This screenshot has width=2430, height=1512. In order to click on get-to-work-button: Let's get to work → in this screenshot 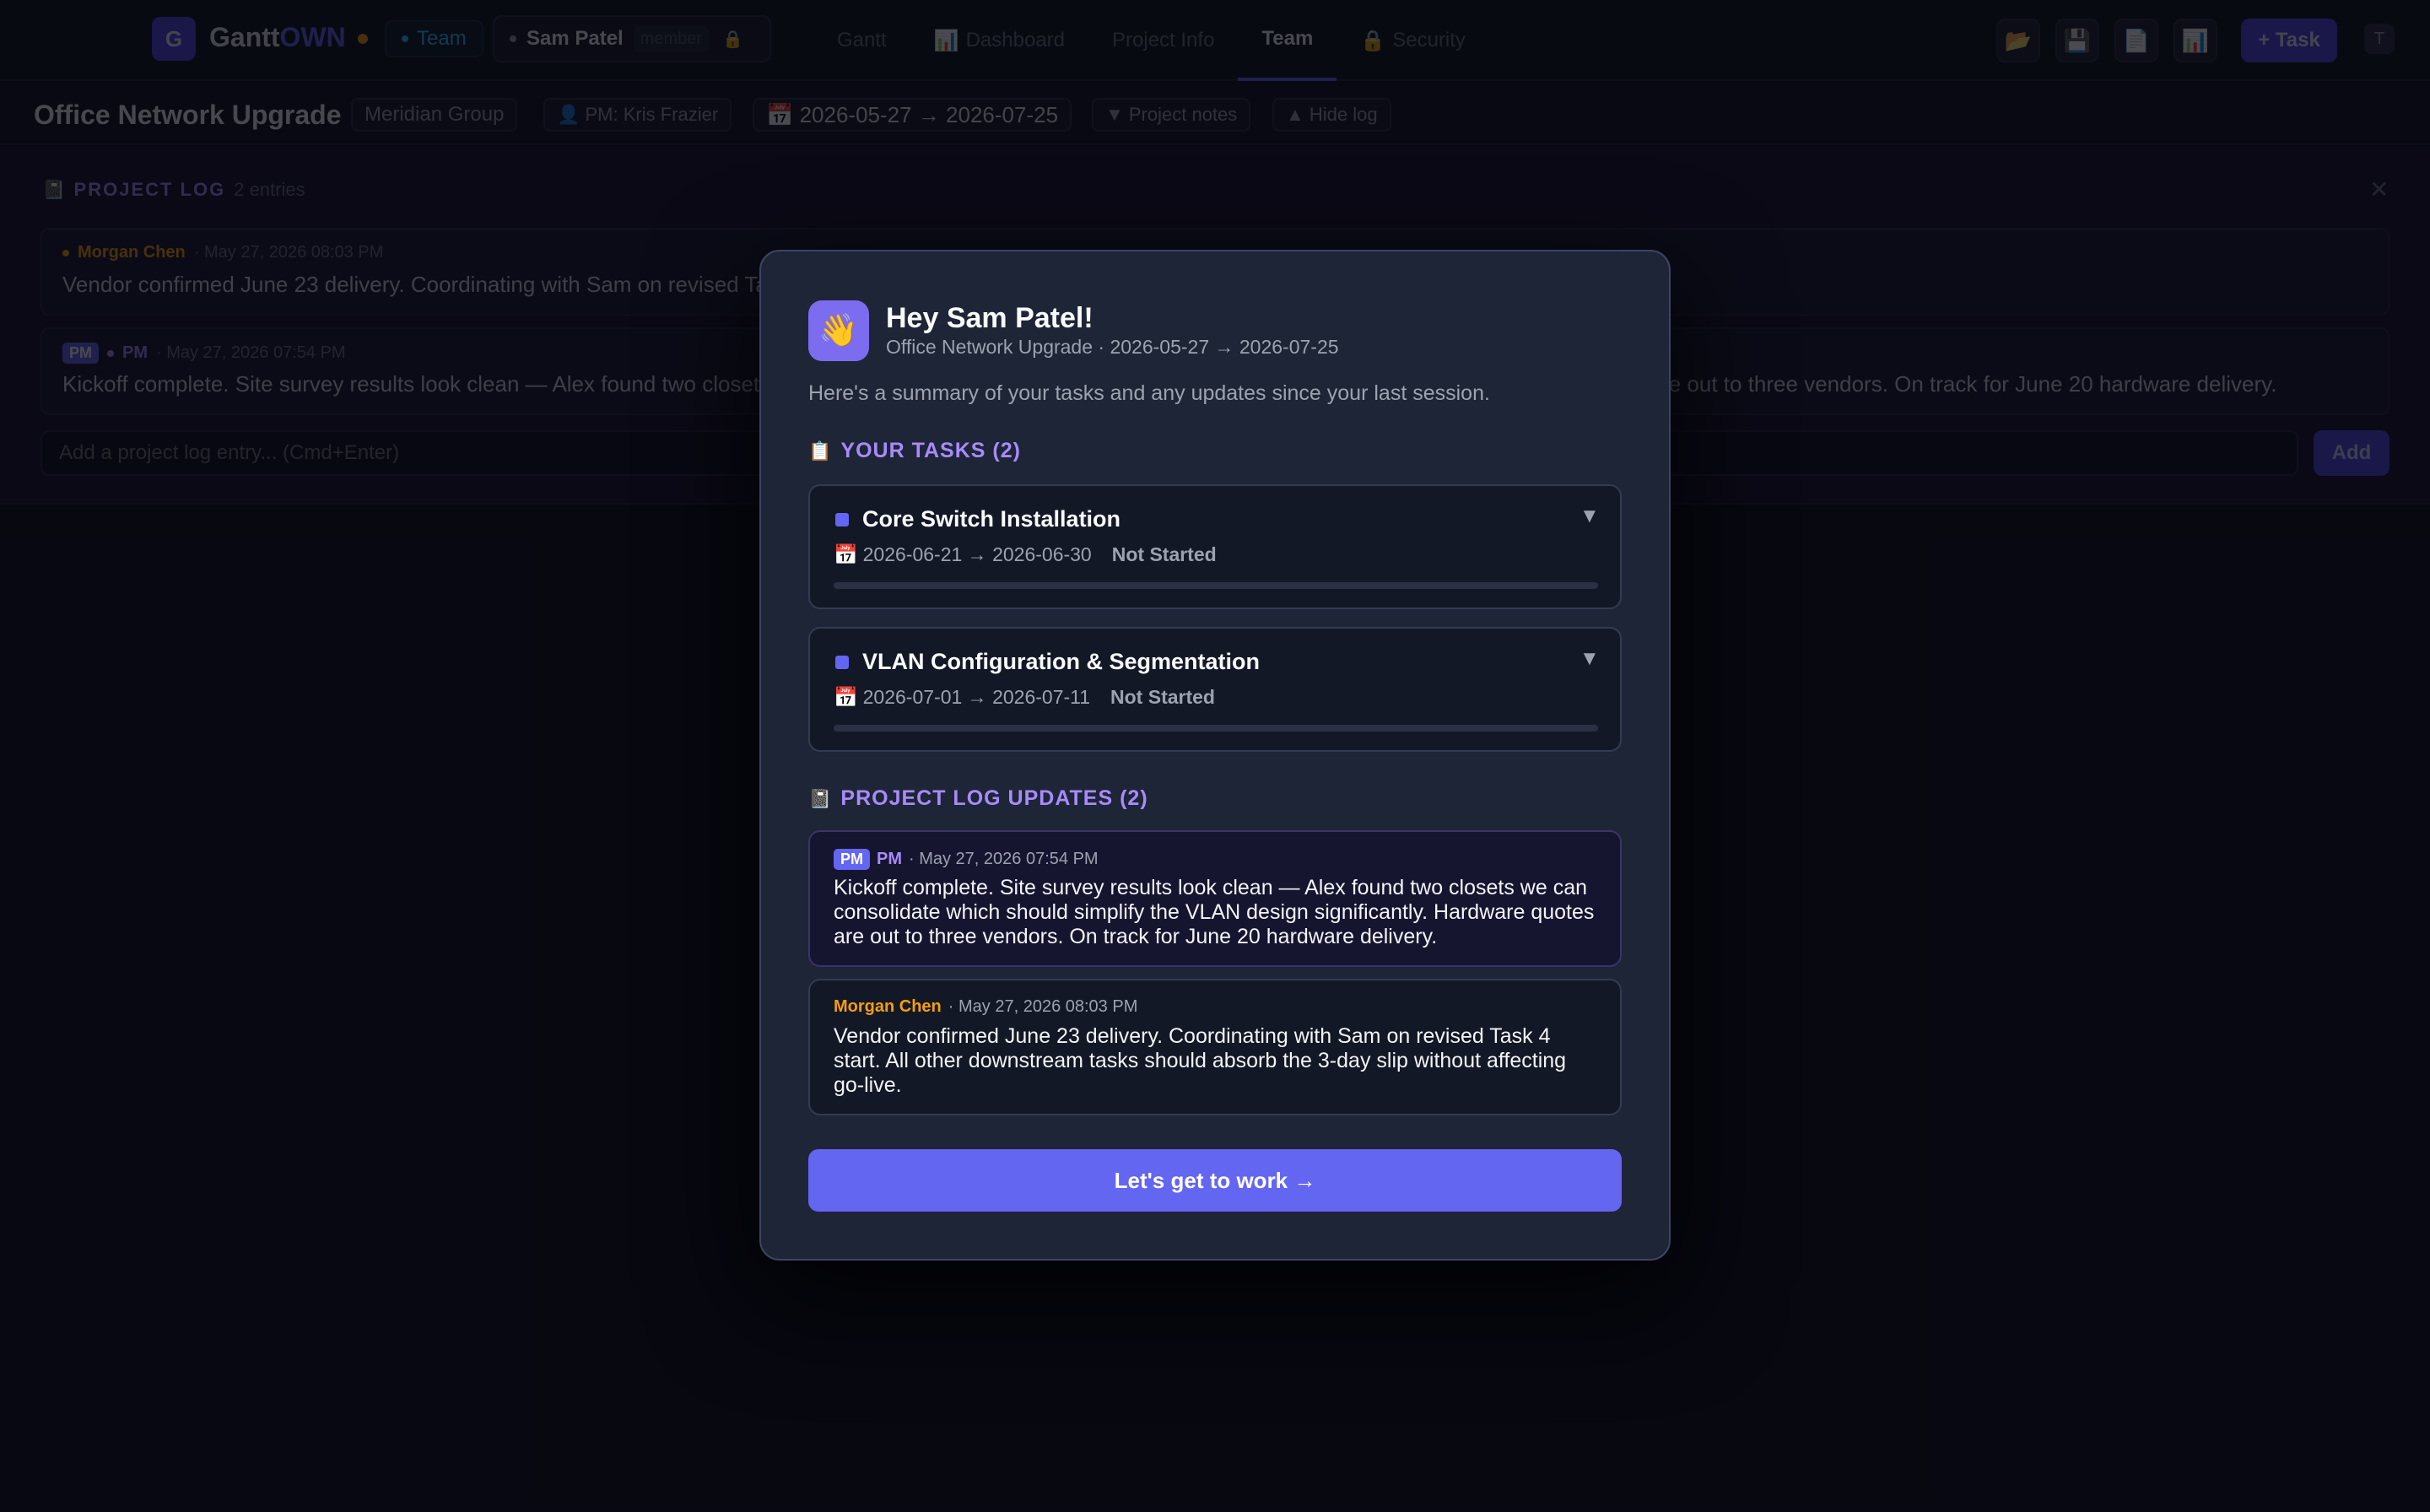, I will do `click(1215, 1180)`.